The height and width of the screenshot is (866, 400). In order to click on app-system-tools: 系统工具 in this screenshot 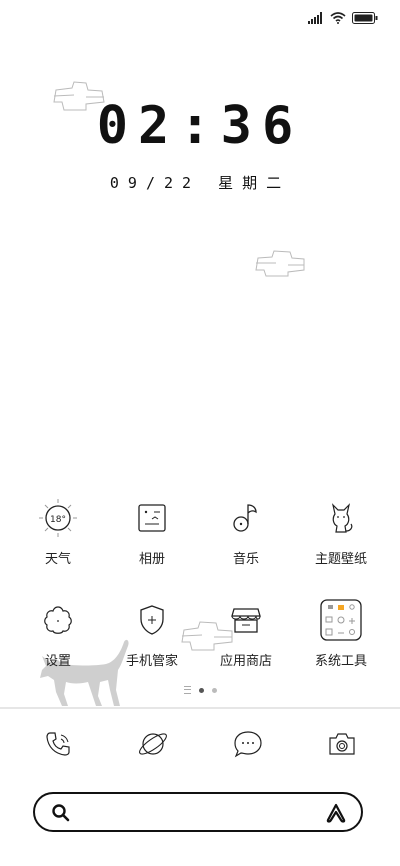, I will do `click(341, 633)`.